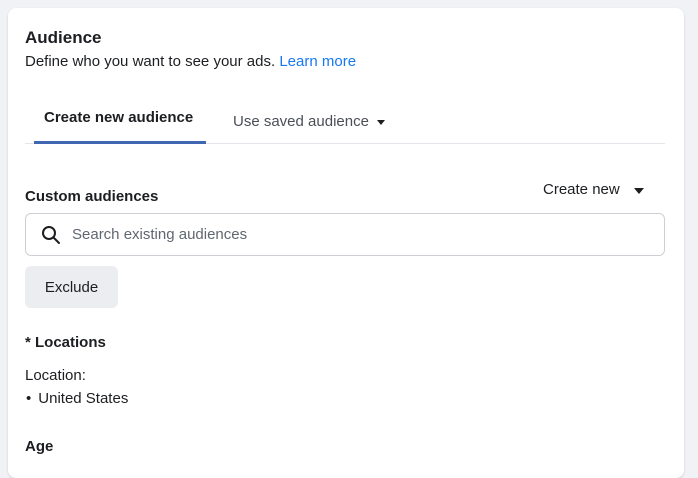 This screenshot has width=698, height=478. Describe the element at coordinates (55, 375) in the screenshot. I see `location-key: Location:` at that location.